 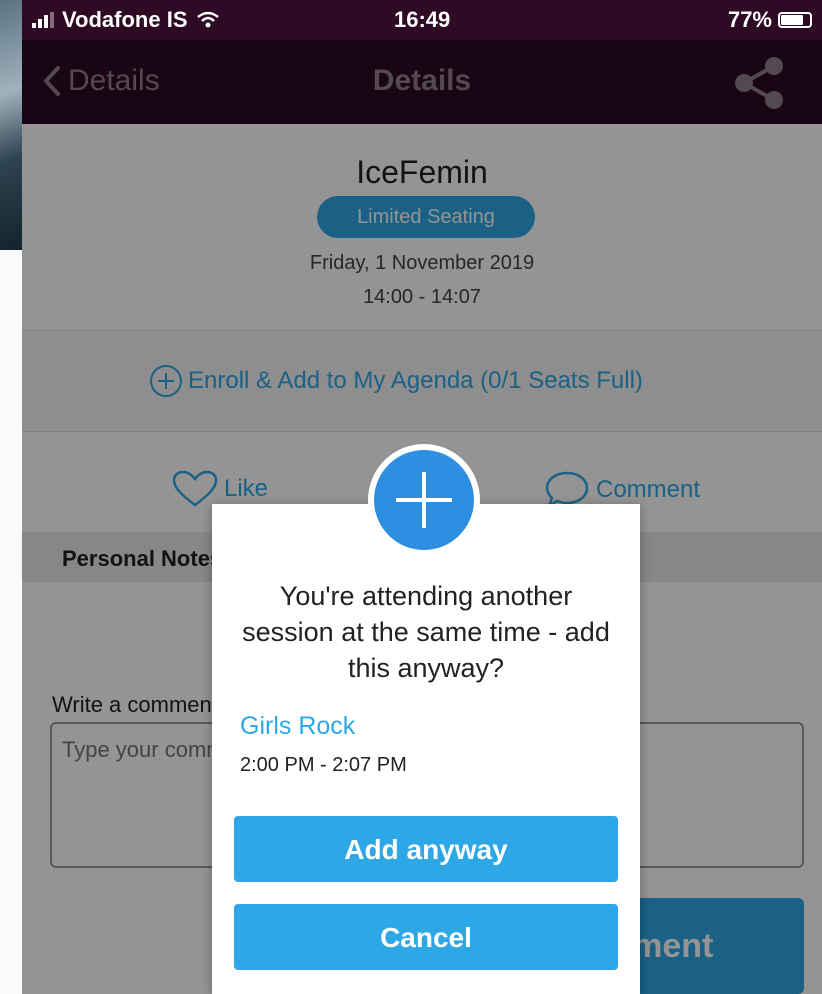 What do you see at coordinates (323, 765) in the screenshot?
I see `conflicting-session-time: 2:00 PM - 2:07 PM` at bounding box center [323, 765].